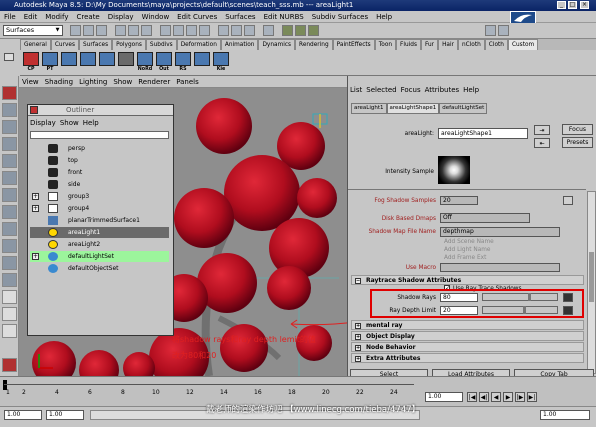  What do you see at coordinates (471, 44) in the screenshot?
I see `tab-ncloth: nCloth` at bounding box center [471, 44].